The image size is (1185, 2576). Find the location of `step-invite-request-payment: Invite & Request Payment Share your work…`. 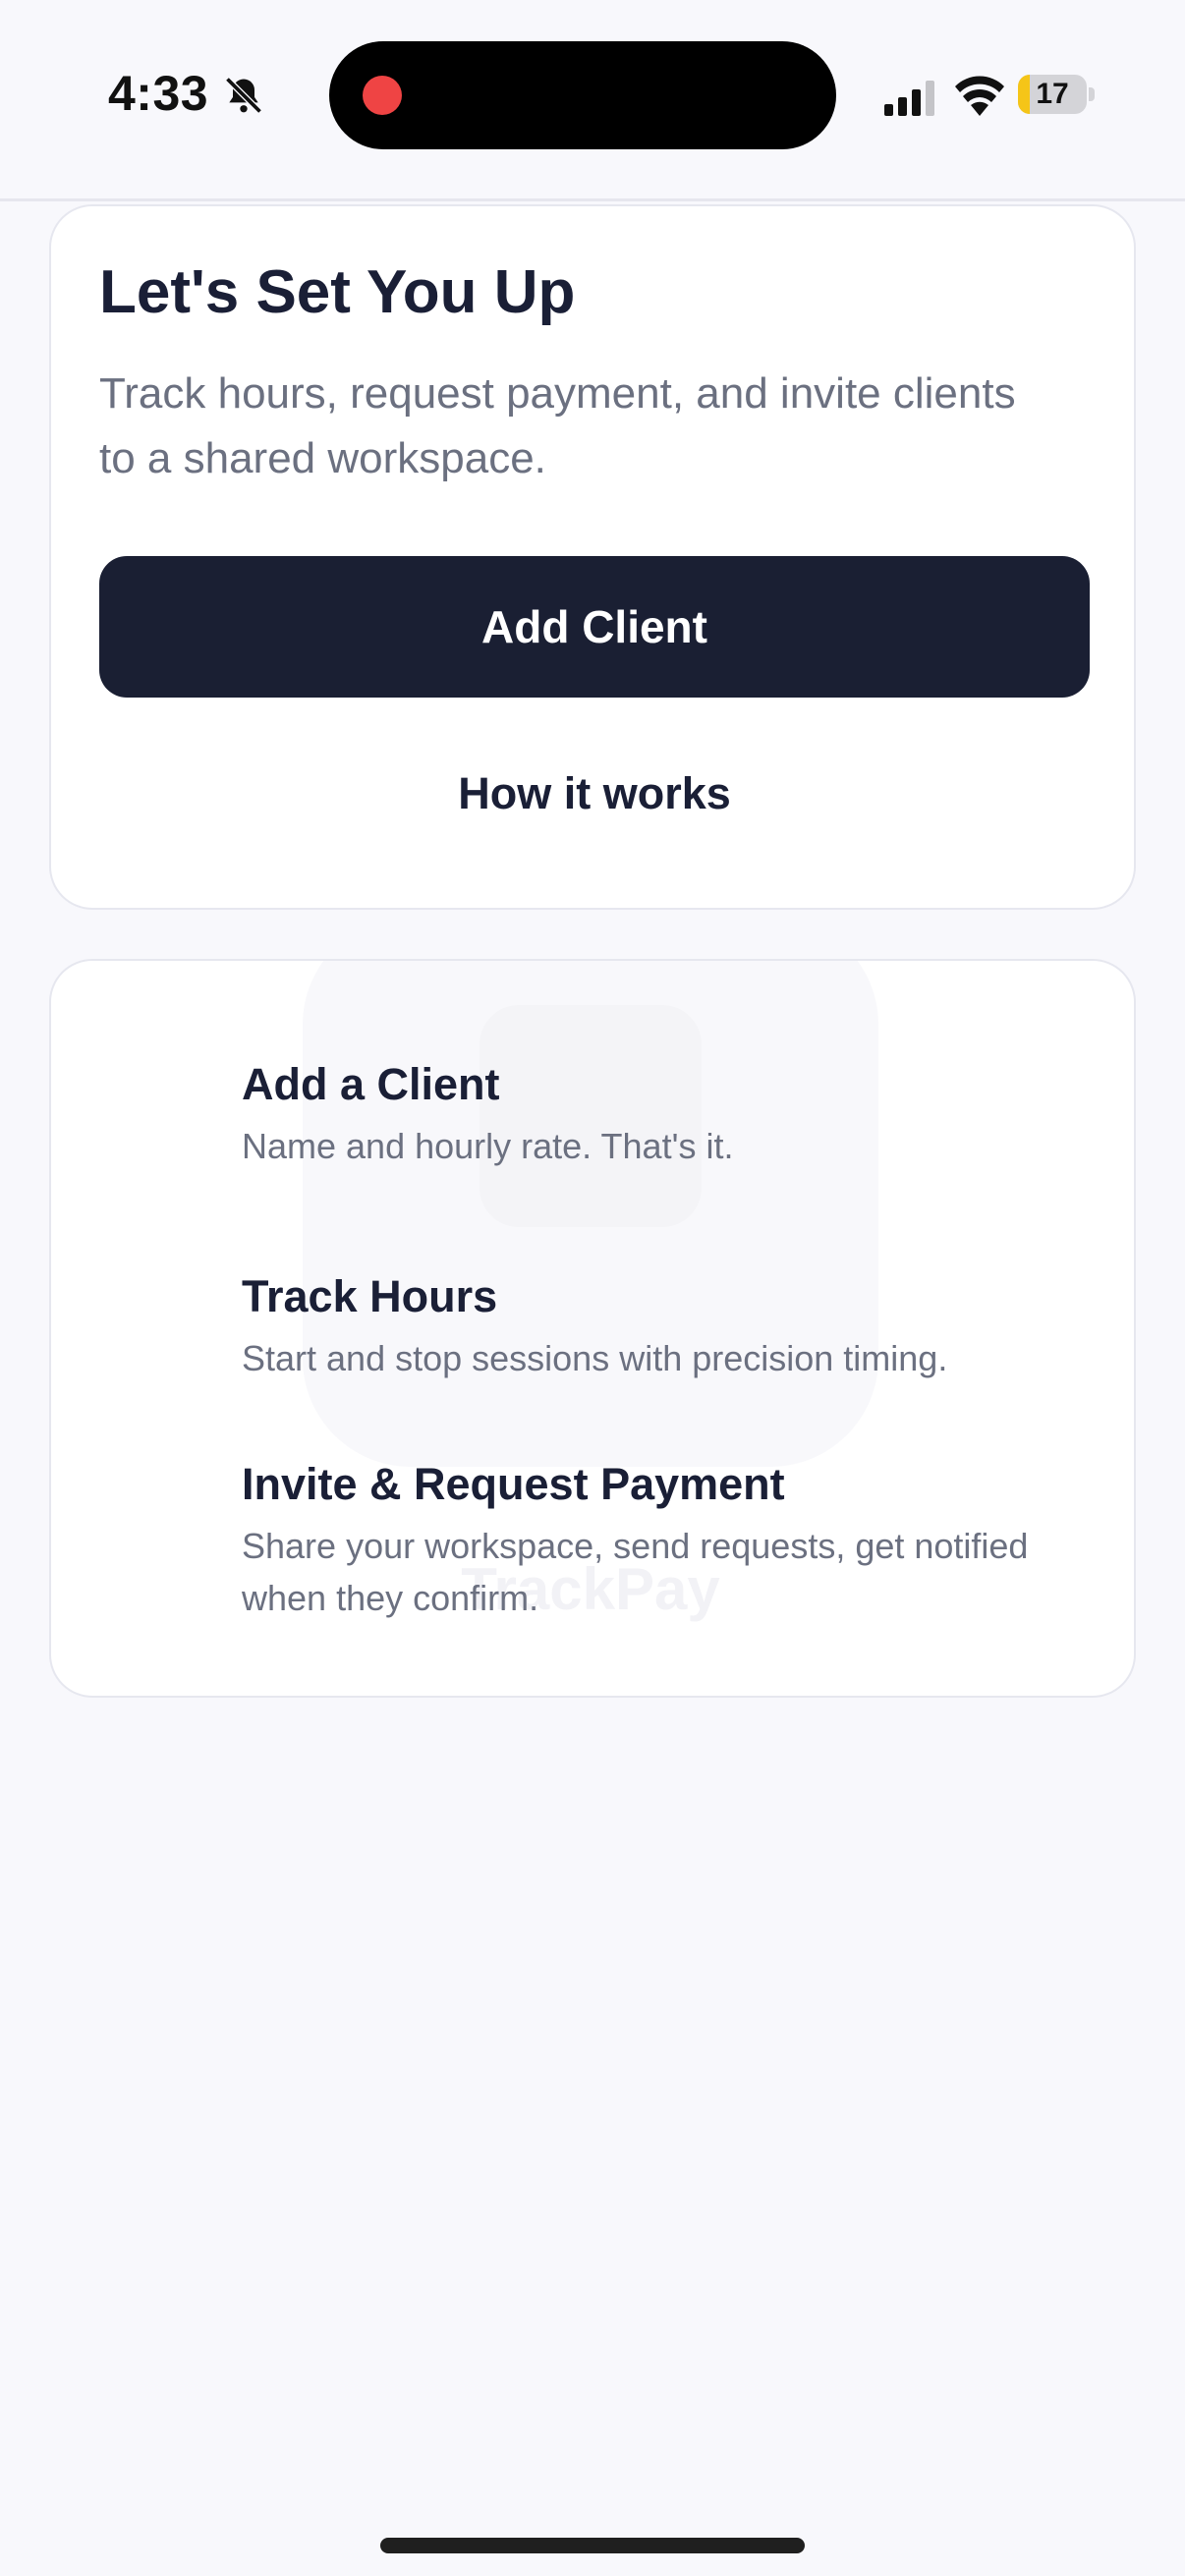

step-invite-request-payment: Invite & Request Payment Share your work… is located at coordinates (674, 1541).